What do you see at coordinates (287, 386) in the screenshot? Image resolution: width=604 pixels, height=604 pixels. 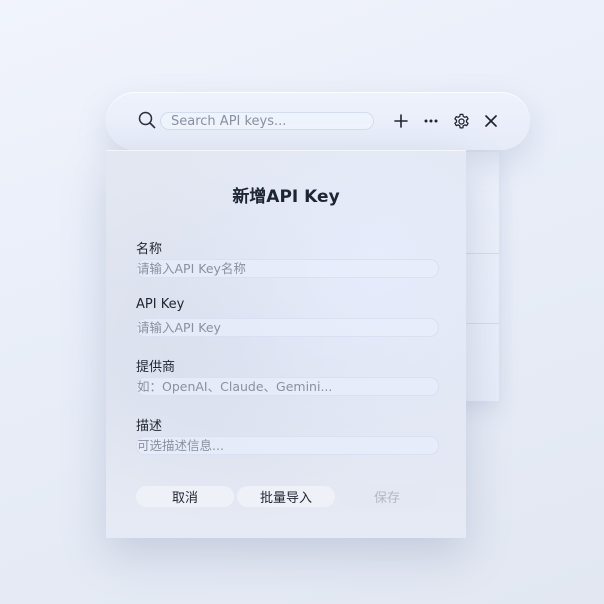 I see `provider-field` at bounding box center [287, 386].